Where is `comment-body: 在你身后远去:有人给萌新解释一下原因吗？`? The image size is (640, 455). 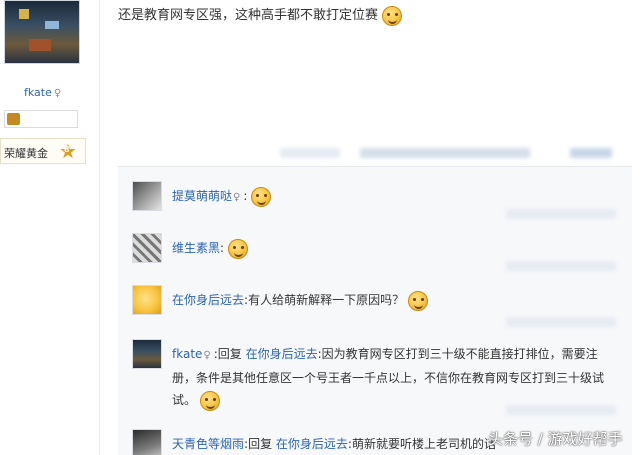
comment-body: 在你身后远去:有人给萌新解释一下原因吗？ is located at coordinates (396, 300).